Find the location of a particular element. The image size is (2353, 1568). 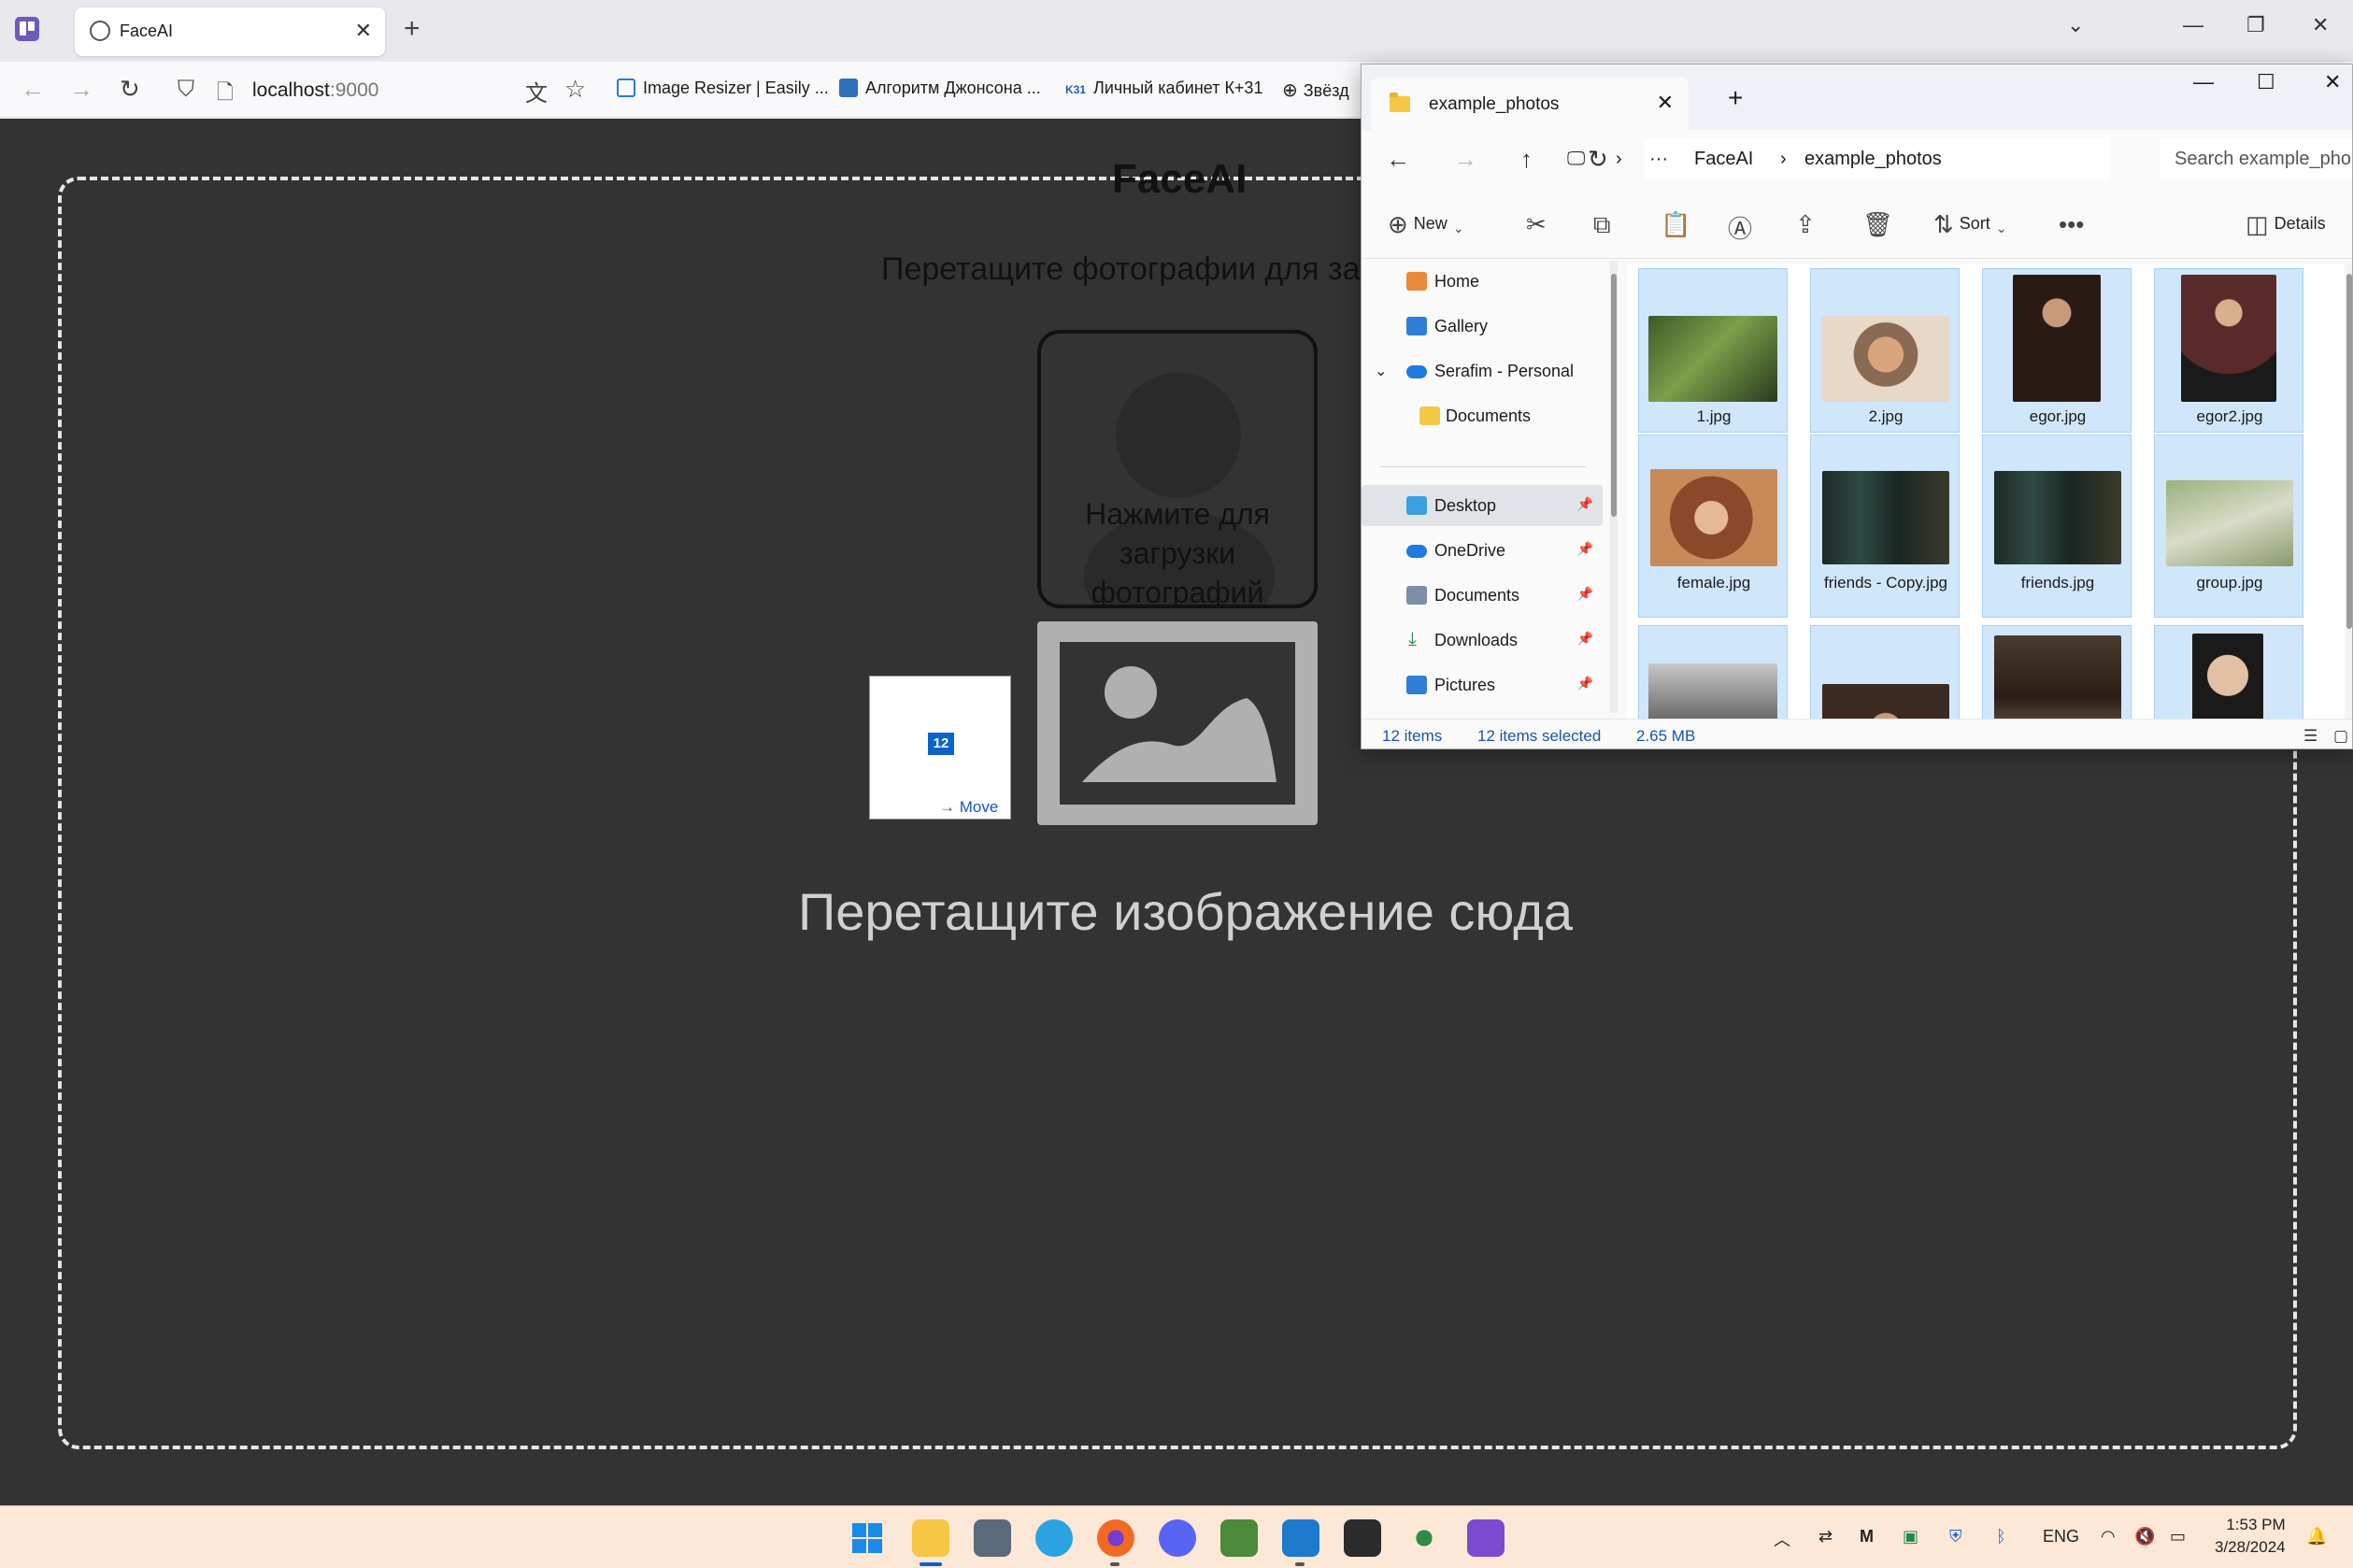

volume-muted-icon: 🔇 is located at coordinates (2144, 1537).